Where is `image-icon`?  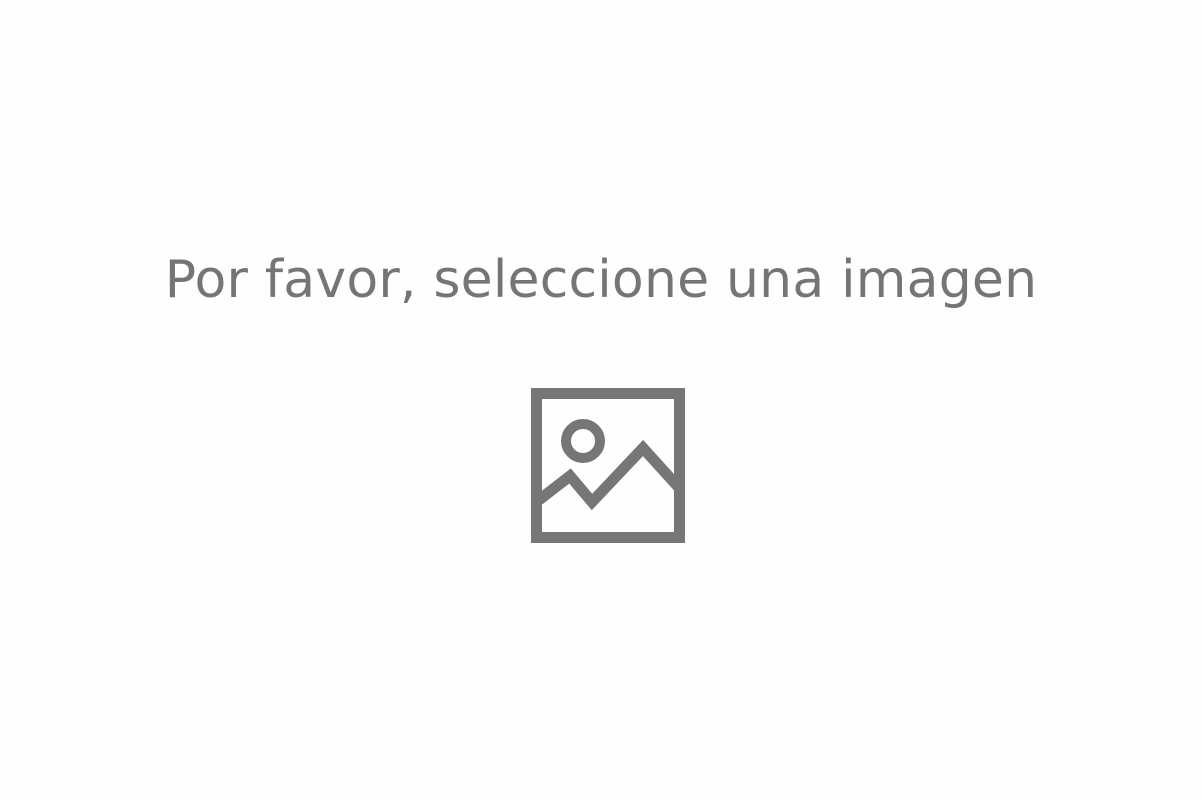
image-icon is located at coordinates (608, 465).